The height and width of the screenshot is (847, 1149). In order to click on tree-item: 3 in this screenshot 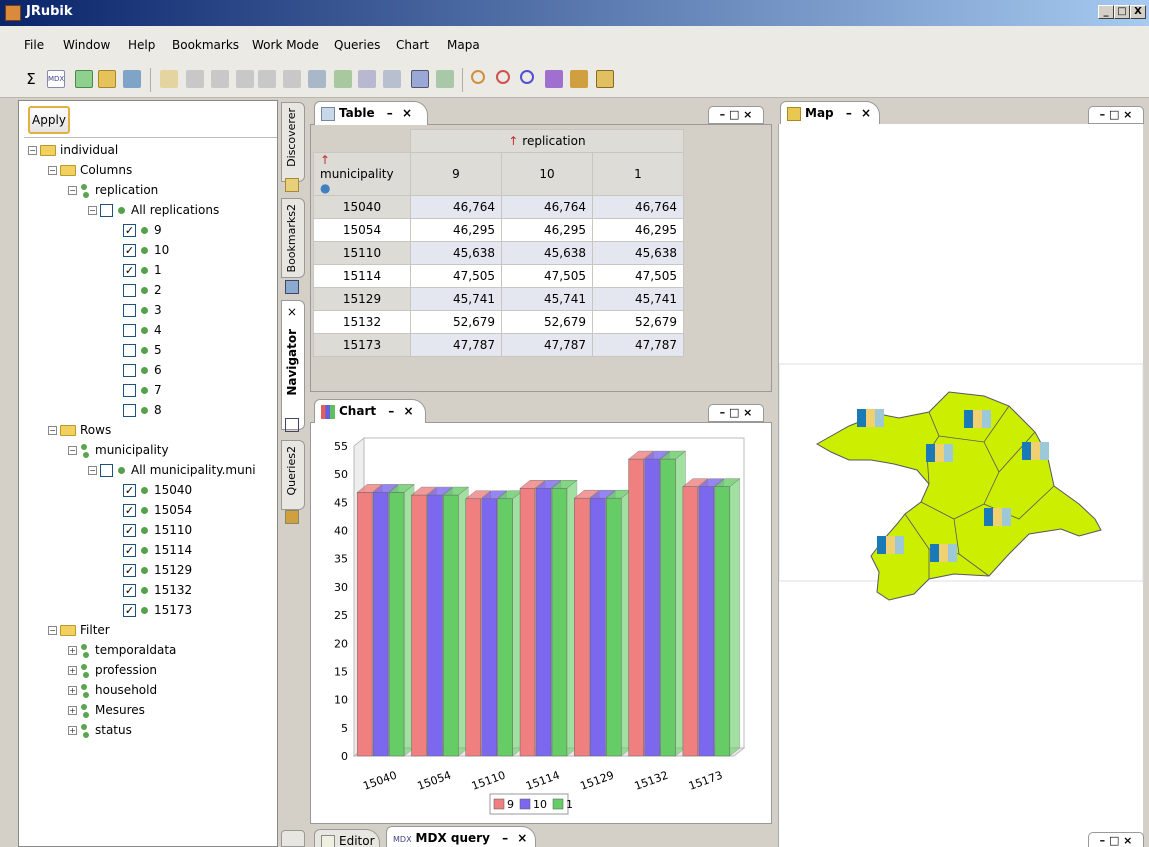, I will do `click(135, 310)`.